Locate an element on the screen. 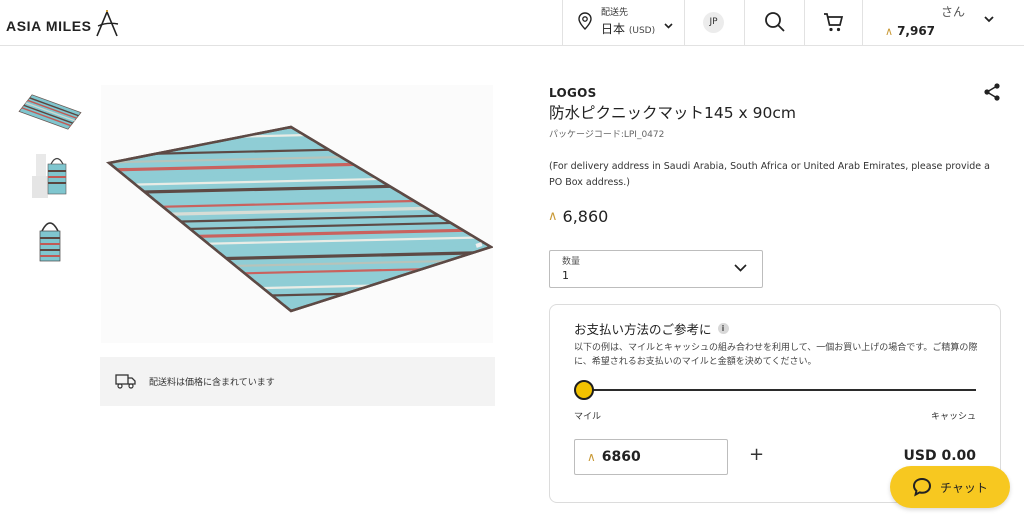 The width and height of the screenshot is (1024, 516). slider-cash-label: キャッシュ is located at coordinates (953, 417).